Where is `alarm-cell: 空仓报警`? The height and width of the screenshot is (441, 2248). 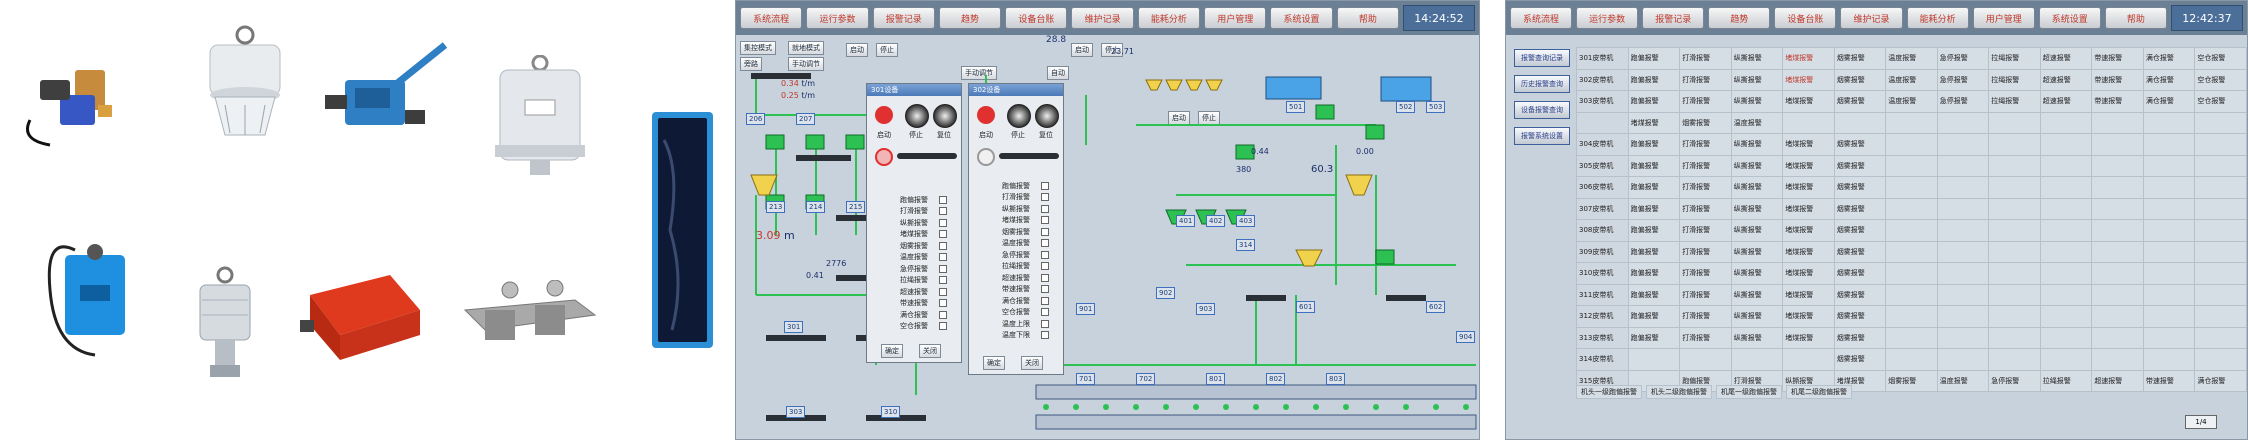 alarm-cell: 空仓报警 is located at coordinates (2220, 101).